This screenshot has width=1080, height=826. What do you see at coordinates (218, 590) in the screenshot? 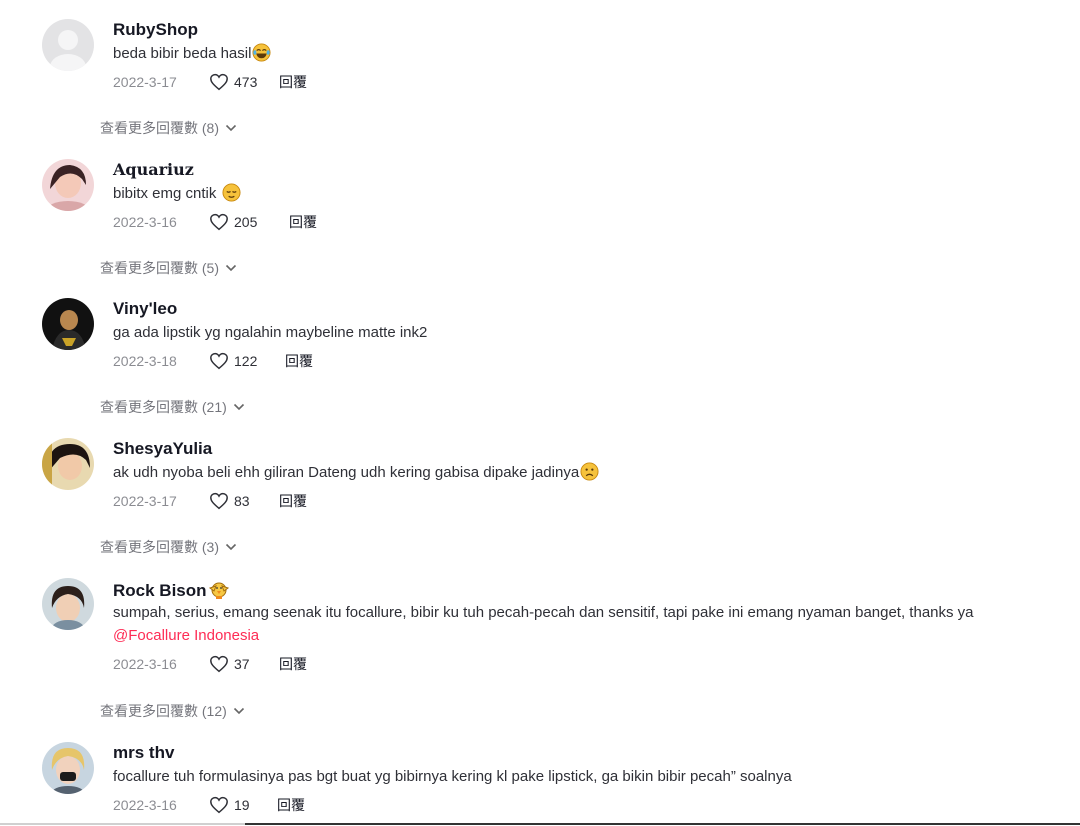
I see `chick-icon` at bounding box center [218, 590].